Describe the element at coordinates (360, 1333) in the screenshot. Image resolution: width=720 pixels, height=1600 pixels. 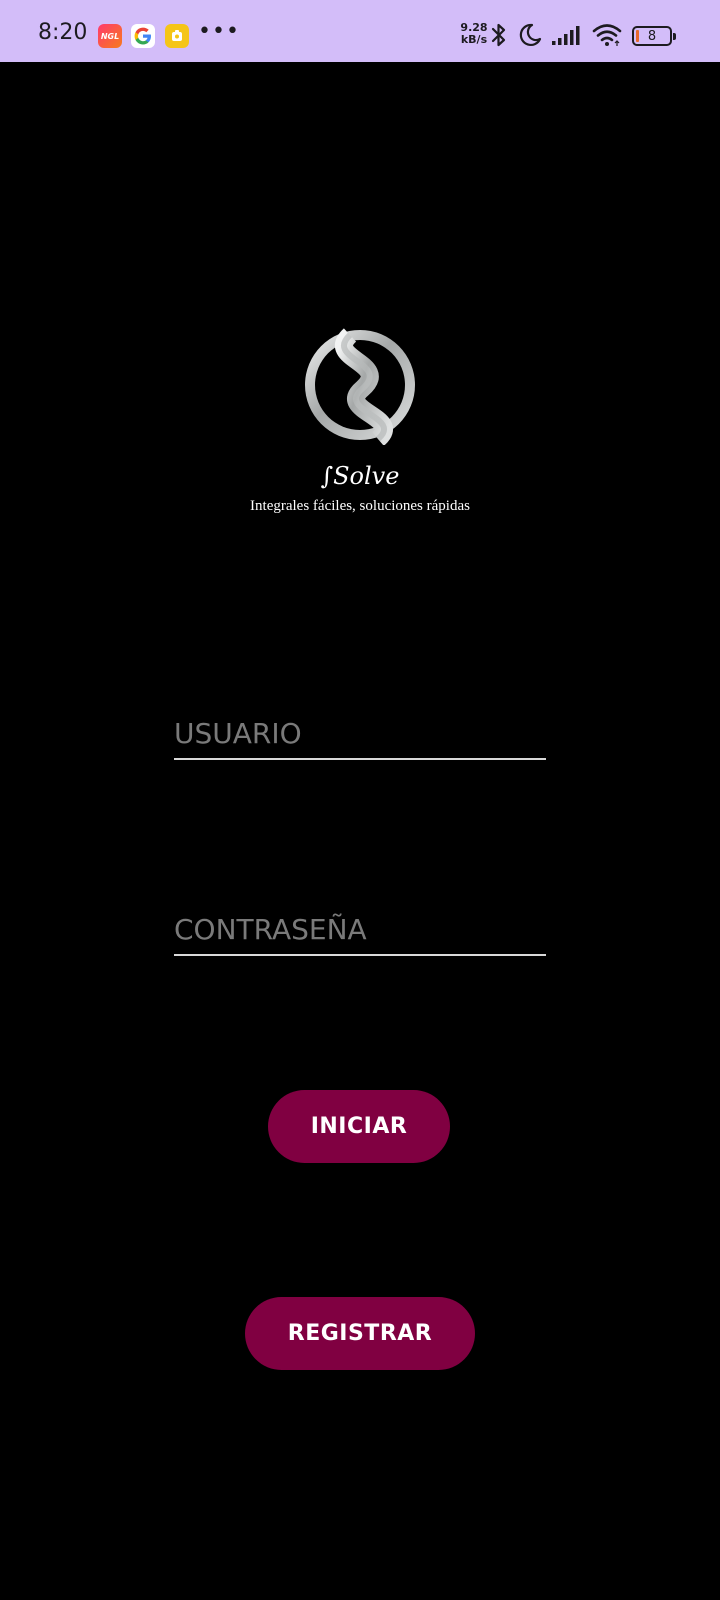
I see `register-button: REGISTRAR` at that location.